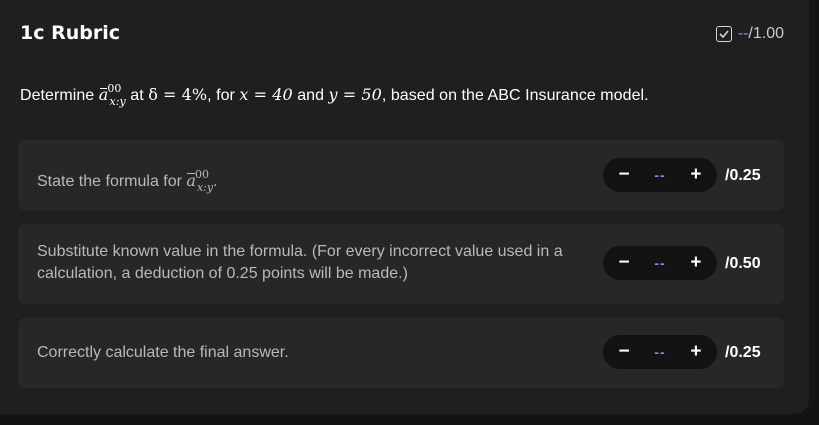  Describe the element at coordinates (221, 95) in the screenshot. I see `question-for: , for` at that location.